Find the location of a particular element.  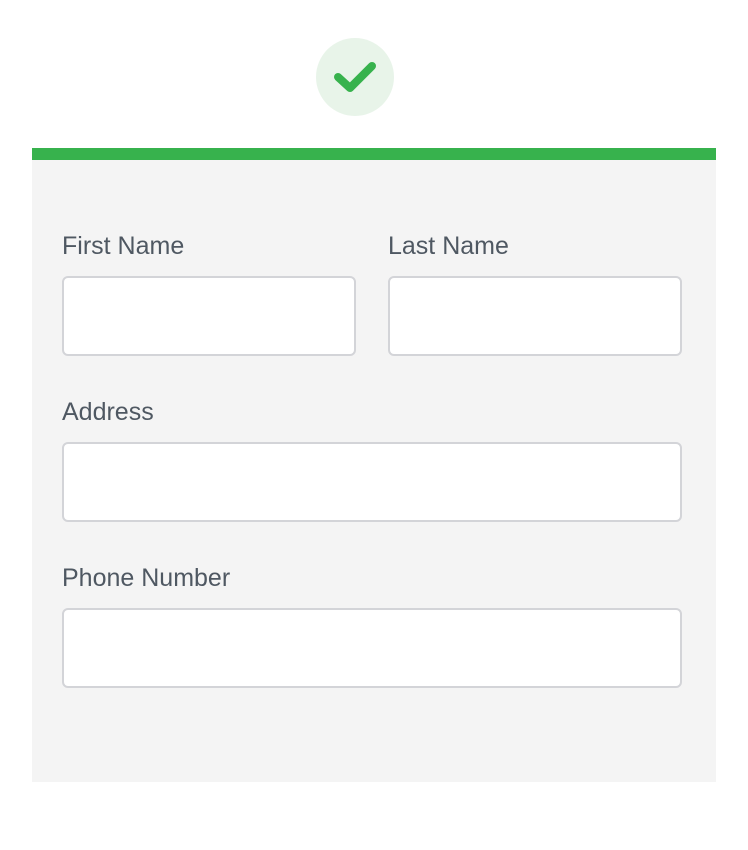

phone-number-field is located at coordinates (372, 648).